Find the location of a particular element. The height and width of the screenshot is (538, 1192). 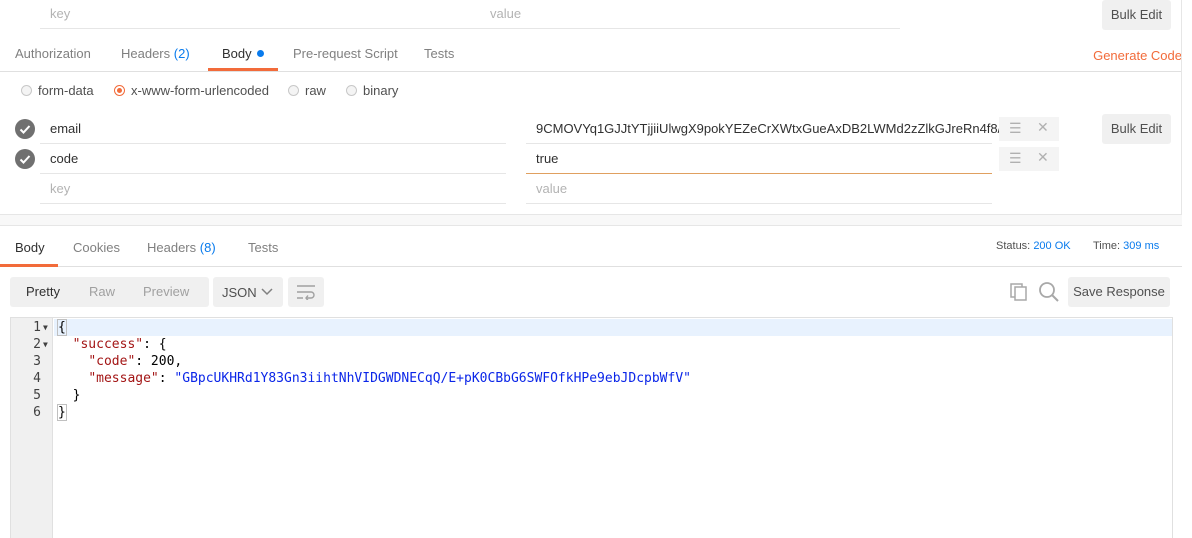

view-mode-preview: Preview is located at coordinates (166, 292).